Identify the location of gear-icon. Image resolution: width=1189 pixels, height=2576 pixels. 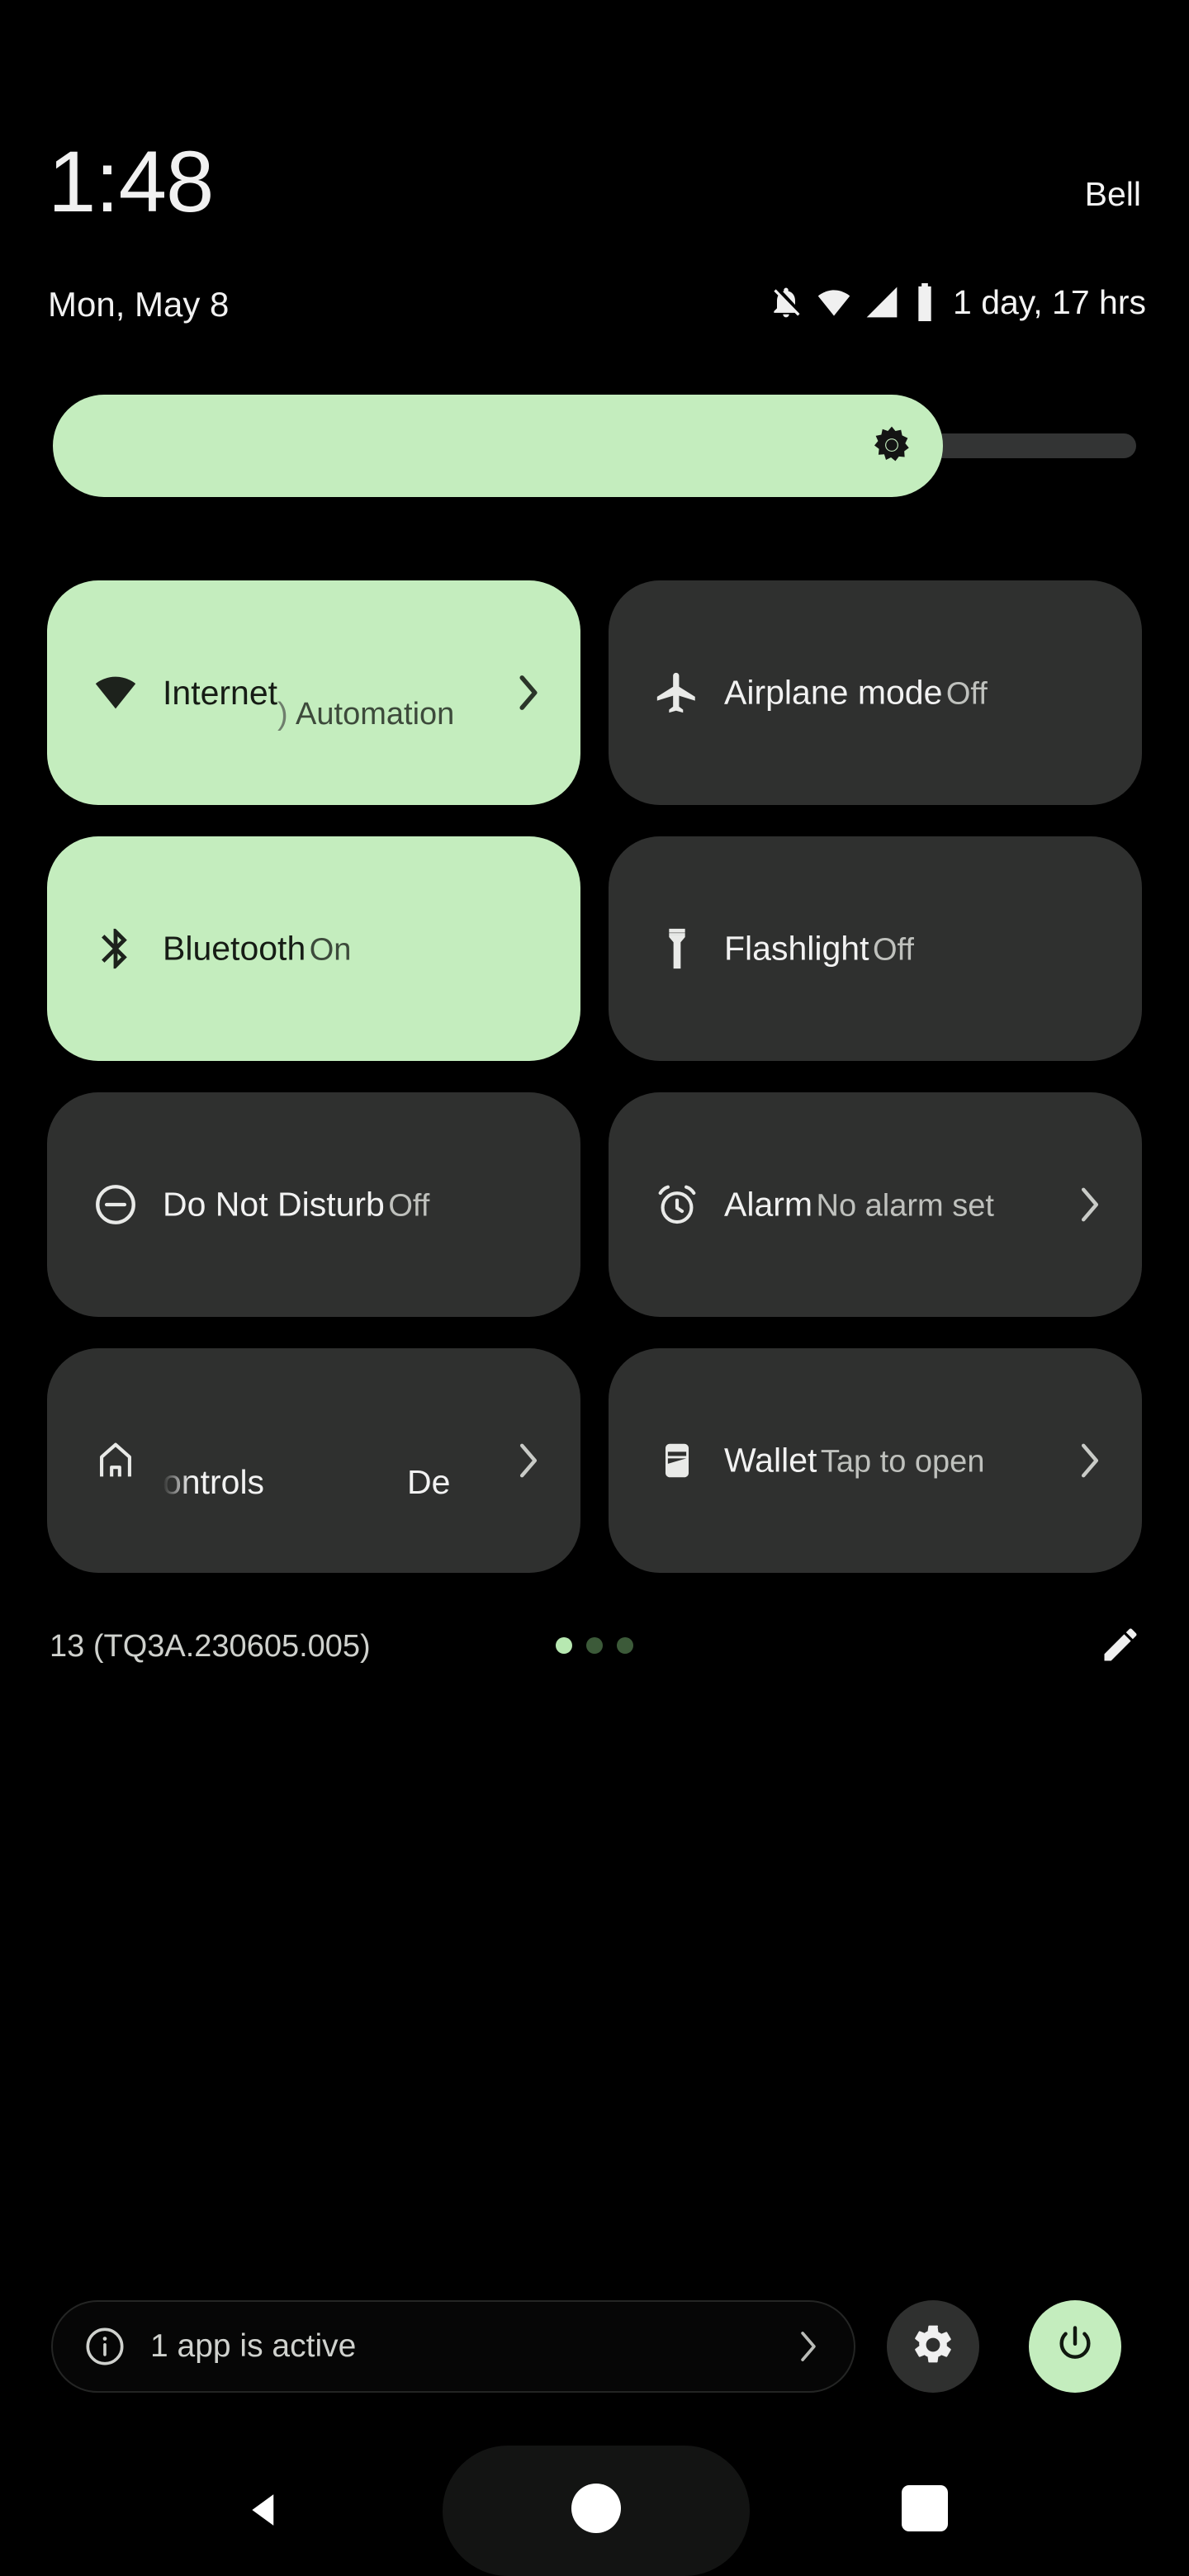
(933, 2347).